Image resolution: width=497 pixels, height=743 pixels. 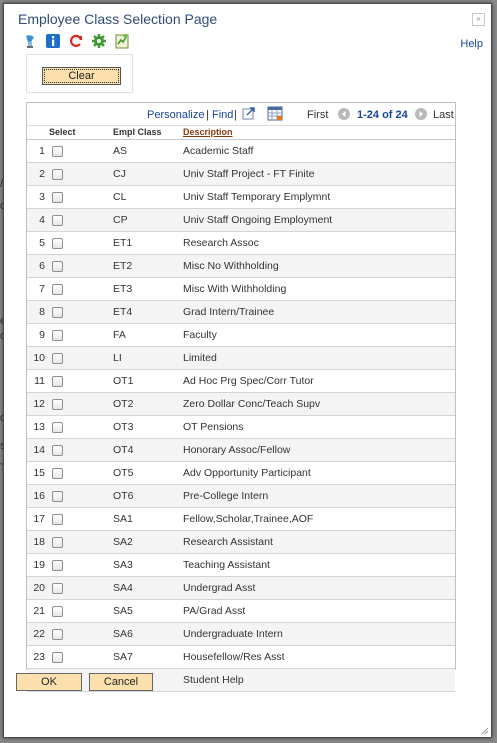 I want to click on row-number: 10, so click(x=39, y=358).